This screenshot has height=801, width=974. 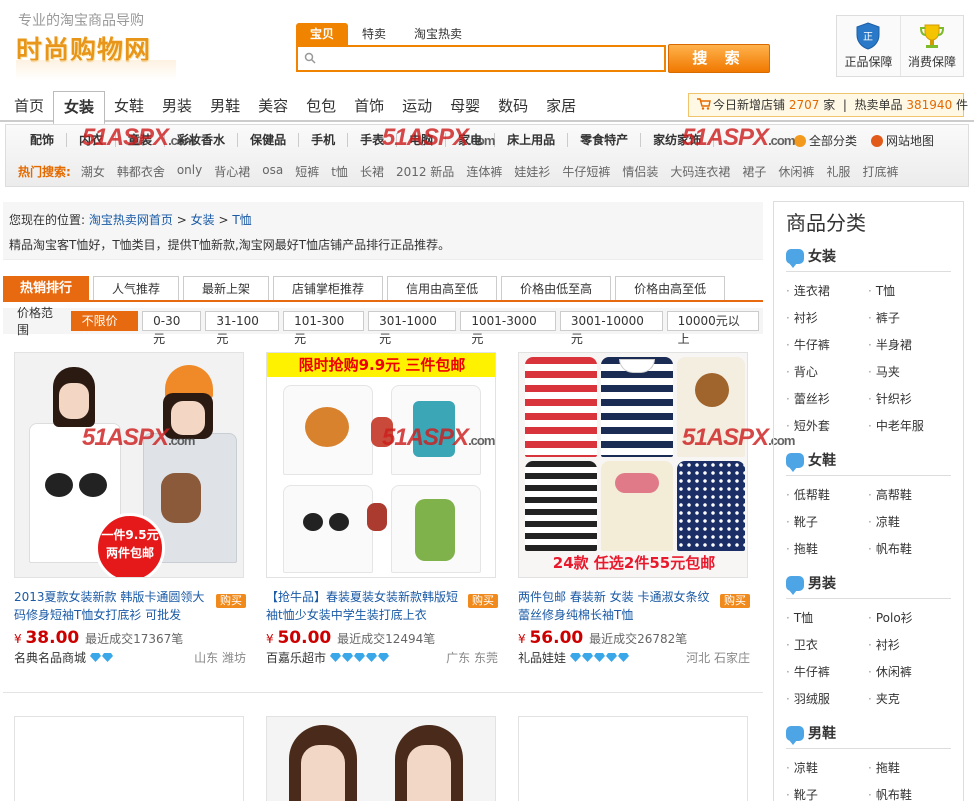 I want to click on tab-newest: 最新上架, so click(x=226, y=288).